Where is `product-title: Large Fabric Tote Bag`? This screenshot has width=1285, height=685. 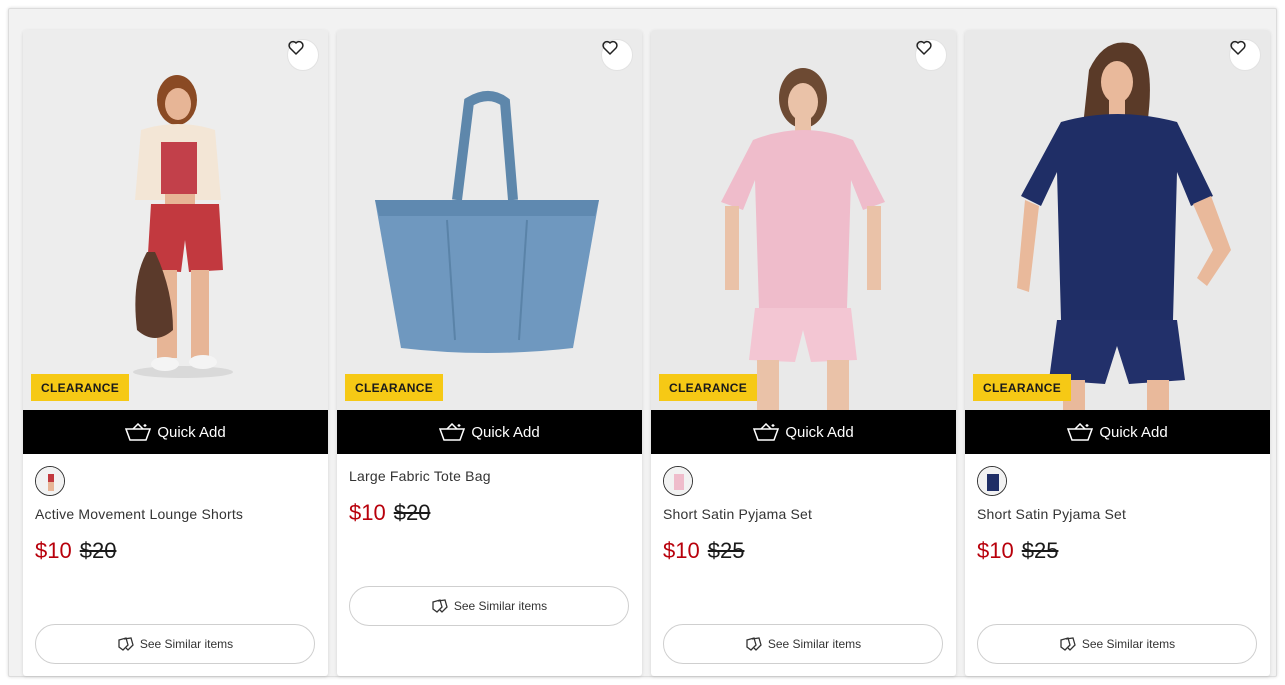
product-title: Large Fabric Tote Bag is located at coordinates (420, 476).